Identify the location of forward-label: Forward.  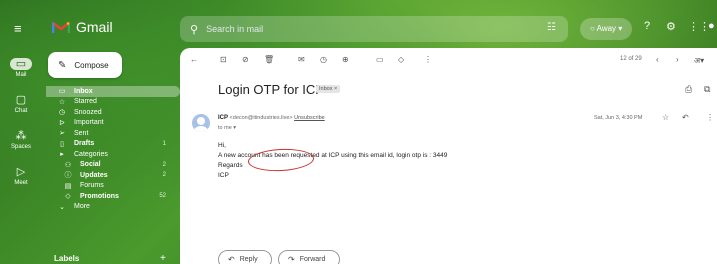
(312, 259).